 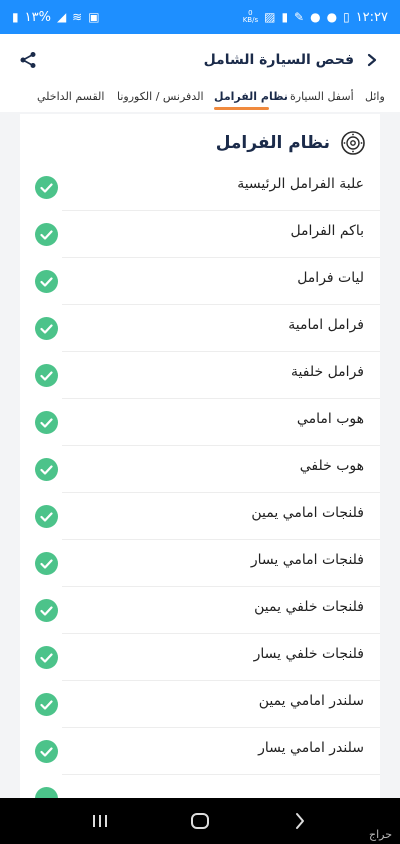 What do you see at coordinates (327, 231) in the screenshot?
I see `item-label: باكم الفرامل` at bounding box center [327, 231].